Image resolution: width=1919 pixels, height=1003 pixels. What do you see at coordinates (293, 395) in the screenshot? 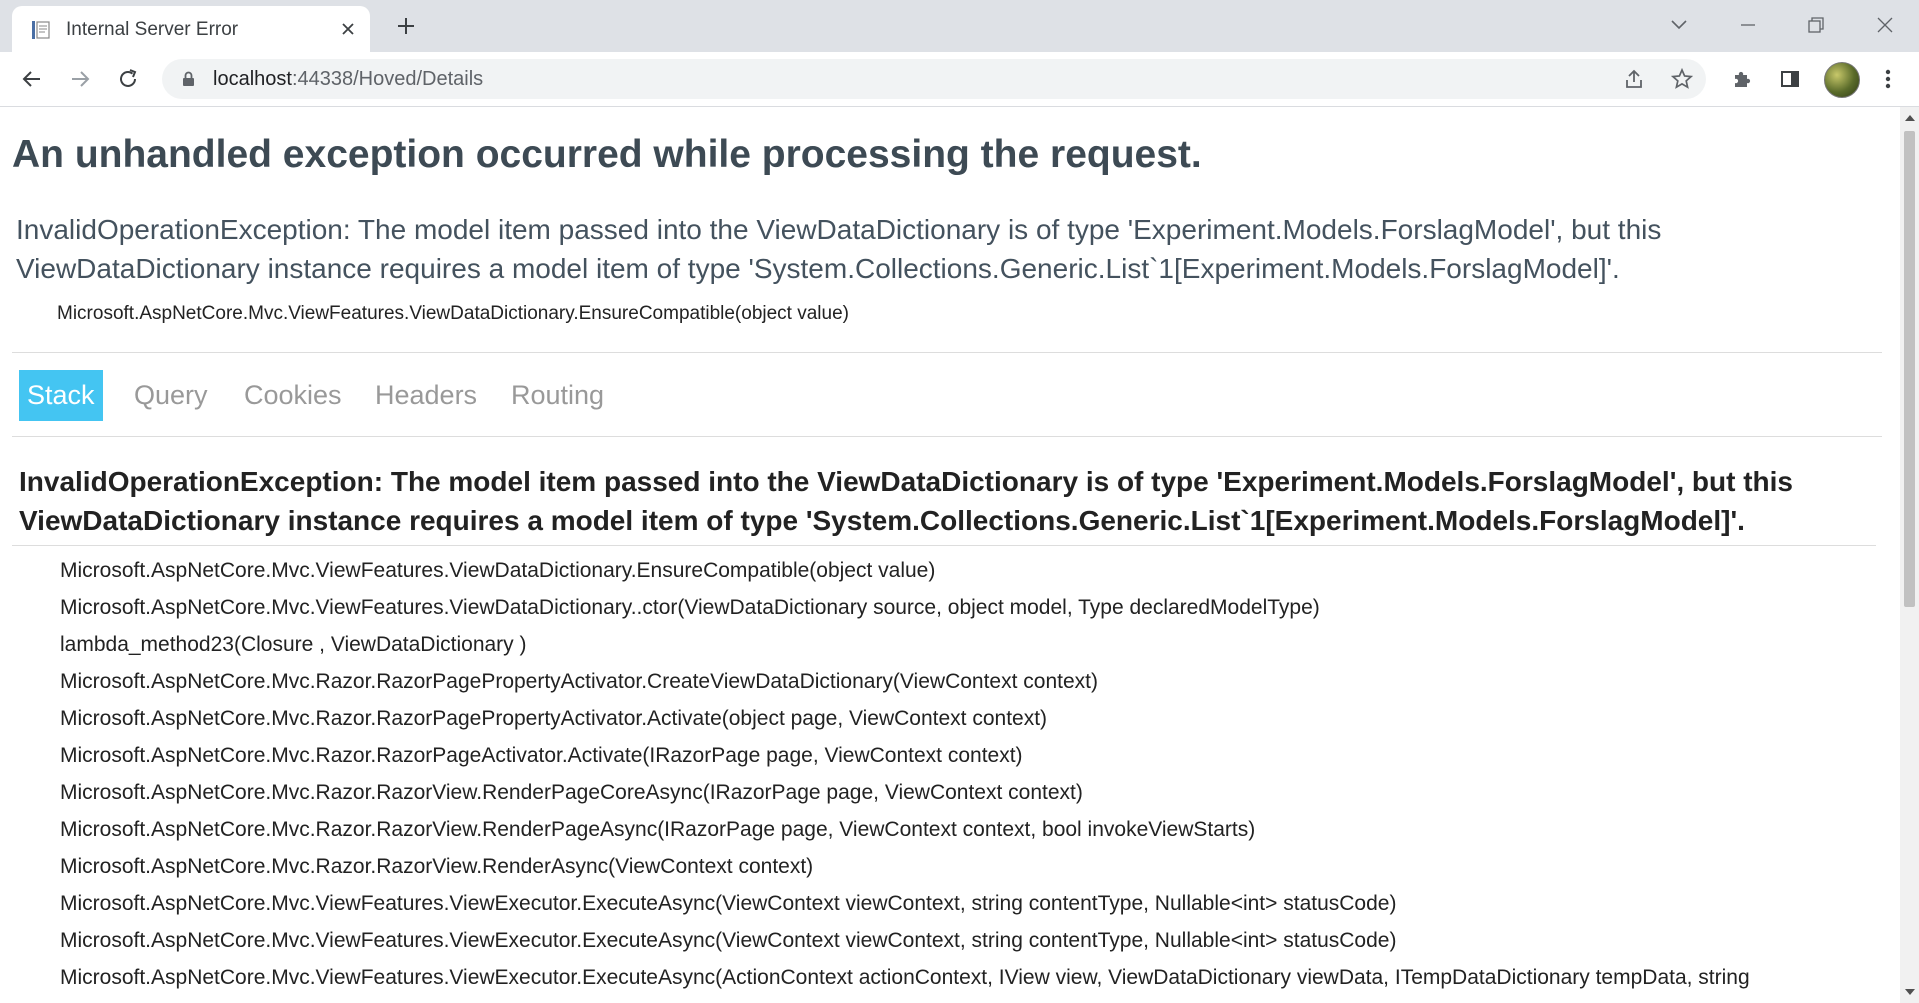
I see `tab-cookies: Cookies` at bounding box center [293, 395].